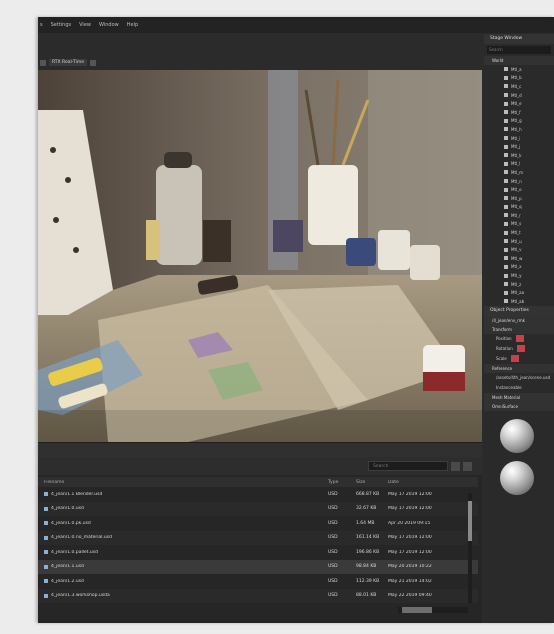  I want to click on tree-item: Mtl_g, so click(519, 121).